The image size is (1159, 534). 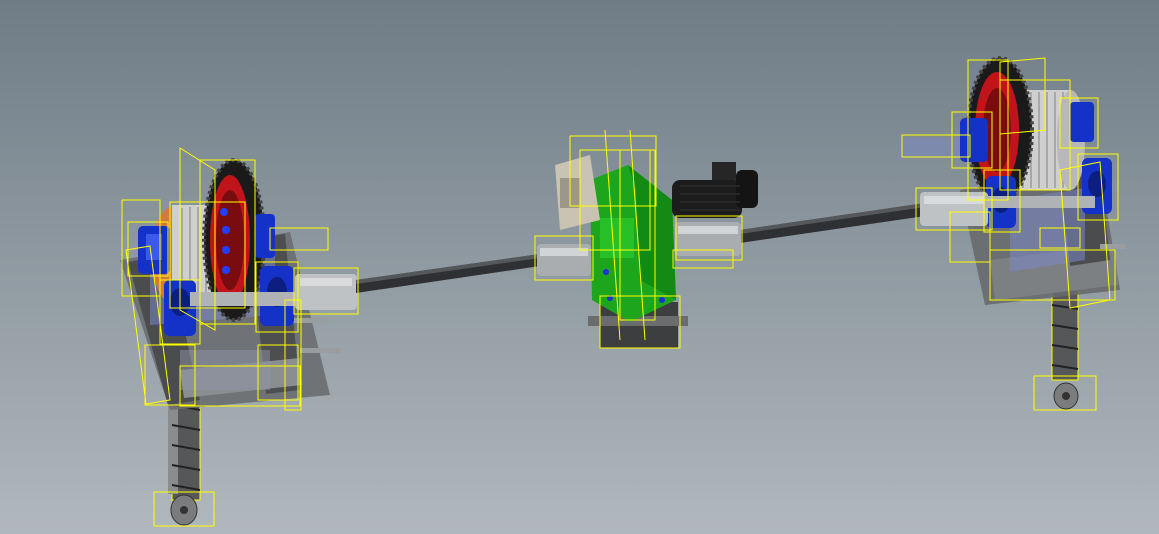 What do you see at coordinates (1065, 350) in the screenshot?
I see `right-hanger-chain` at bounding box center [1065, 350].